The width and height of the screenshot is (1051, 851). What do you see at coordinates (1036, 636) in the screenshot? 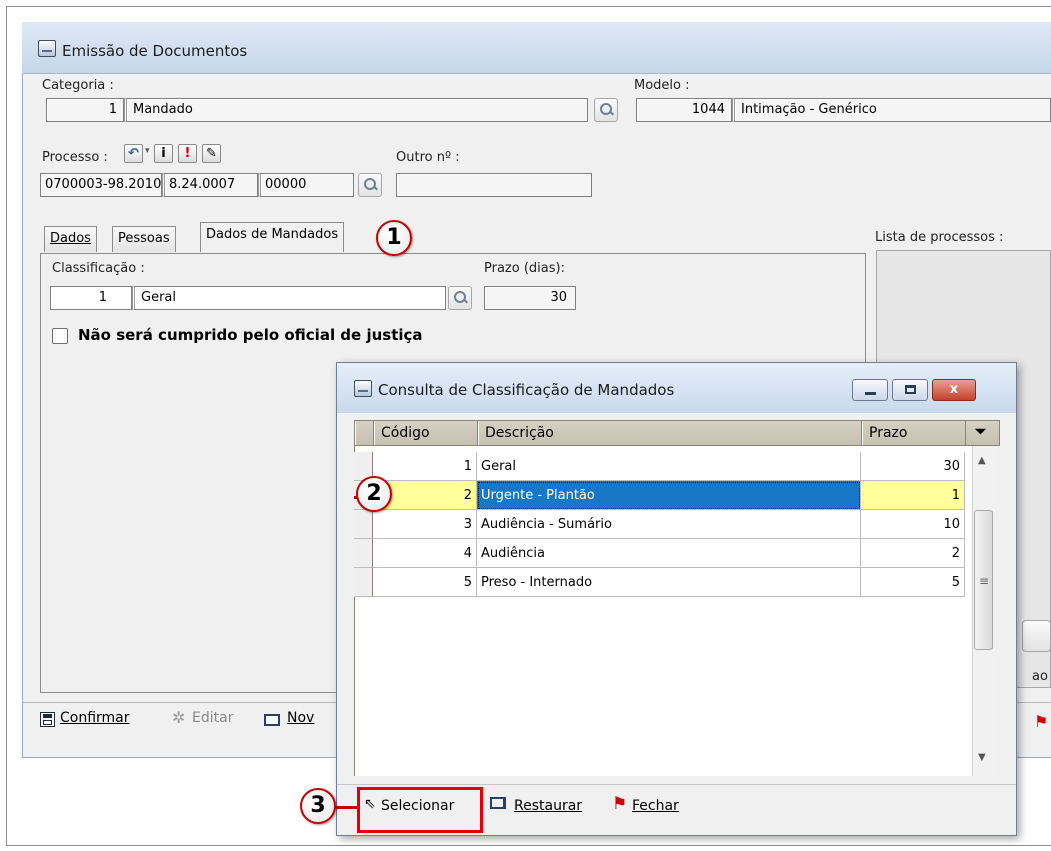
I see `lista-action-button` at bounding box center [1036, 636].